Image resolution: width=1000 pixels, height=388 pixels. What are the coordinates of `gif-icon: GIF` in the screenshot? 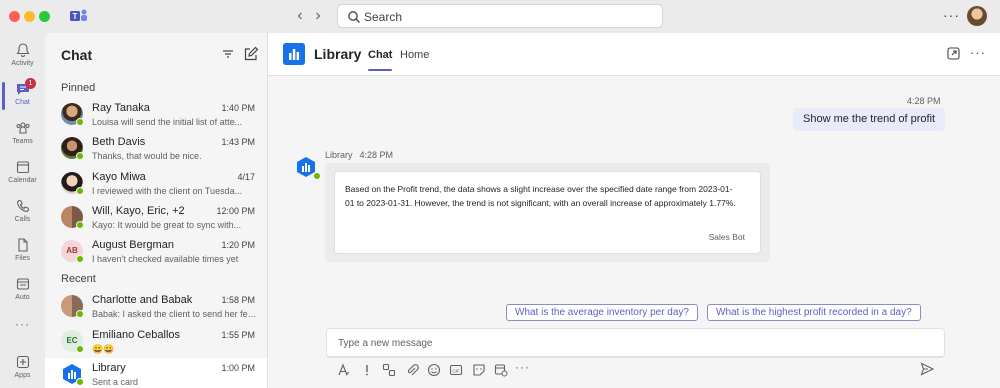 It's located at (456, 370).